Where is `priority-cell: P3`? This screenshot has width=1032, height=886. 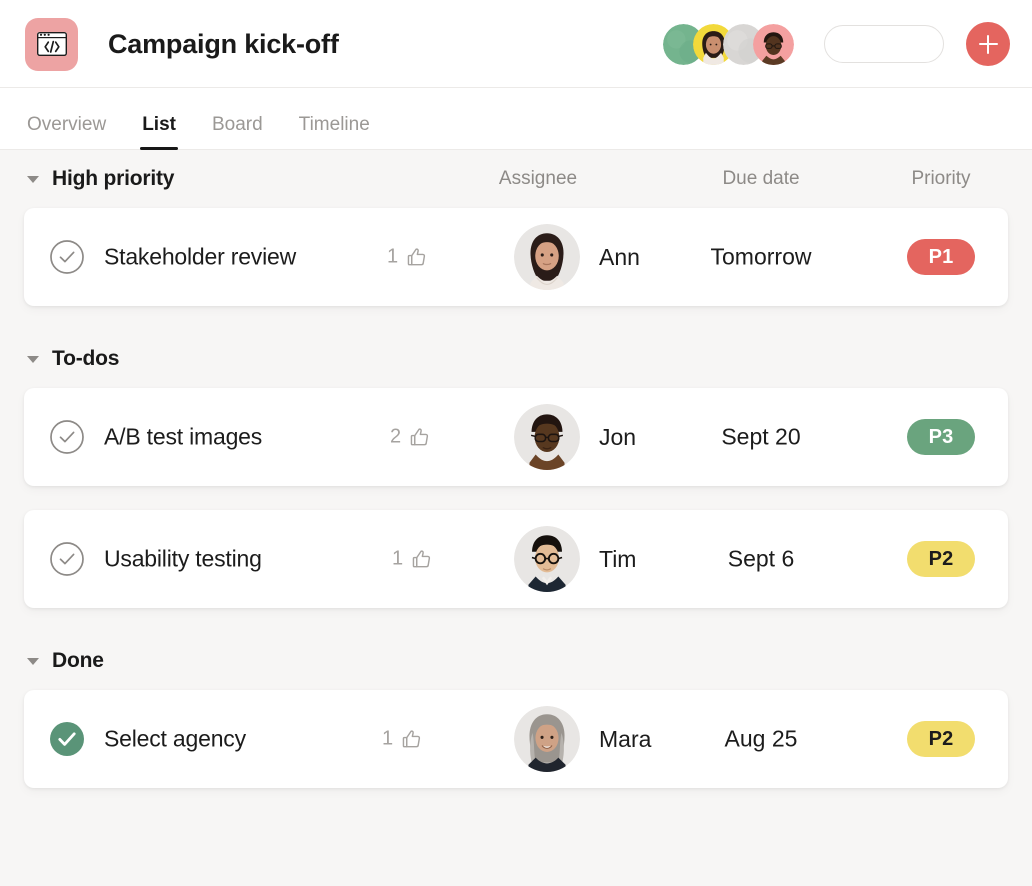
priority-cell: P3 is located at coordinates (958, 437).